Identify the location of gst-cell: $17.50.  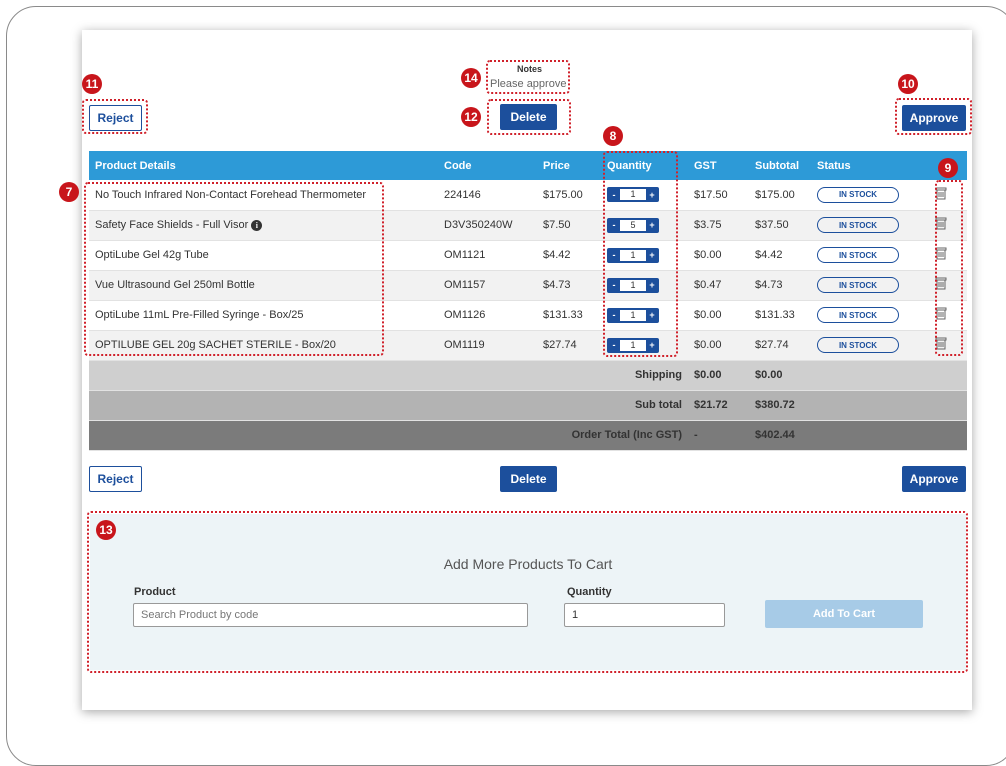
(718, 195).